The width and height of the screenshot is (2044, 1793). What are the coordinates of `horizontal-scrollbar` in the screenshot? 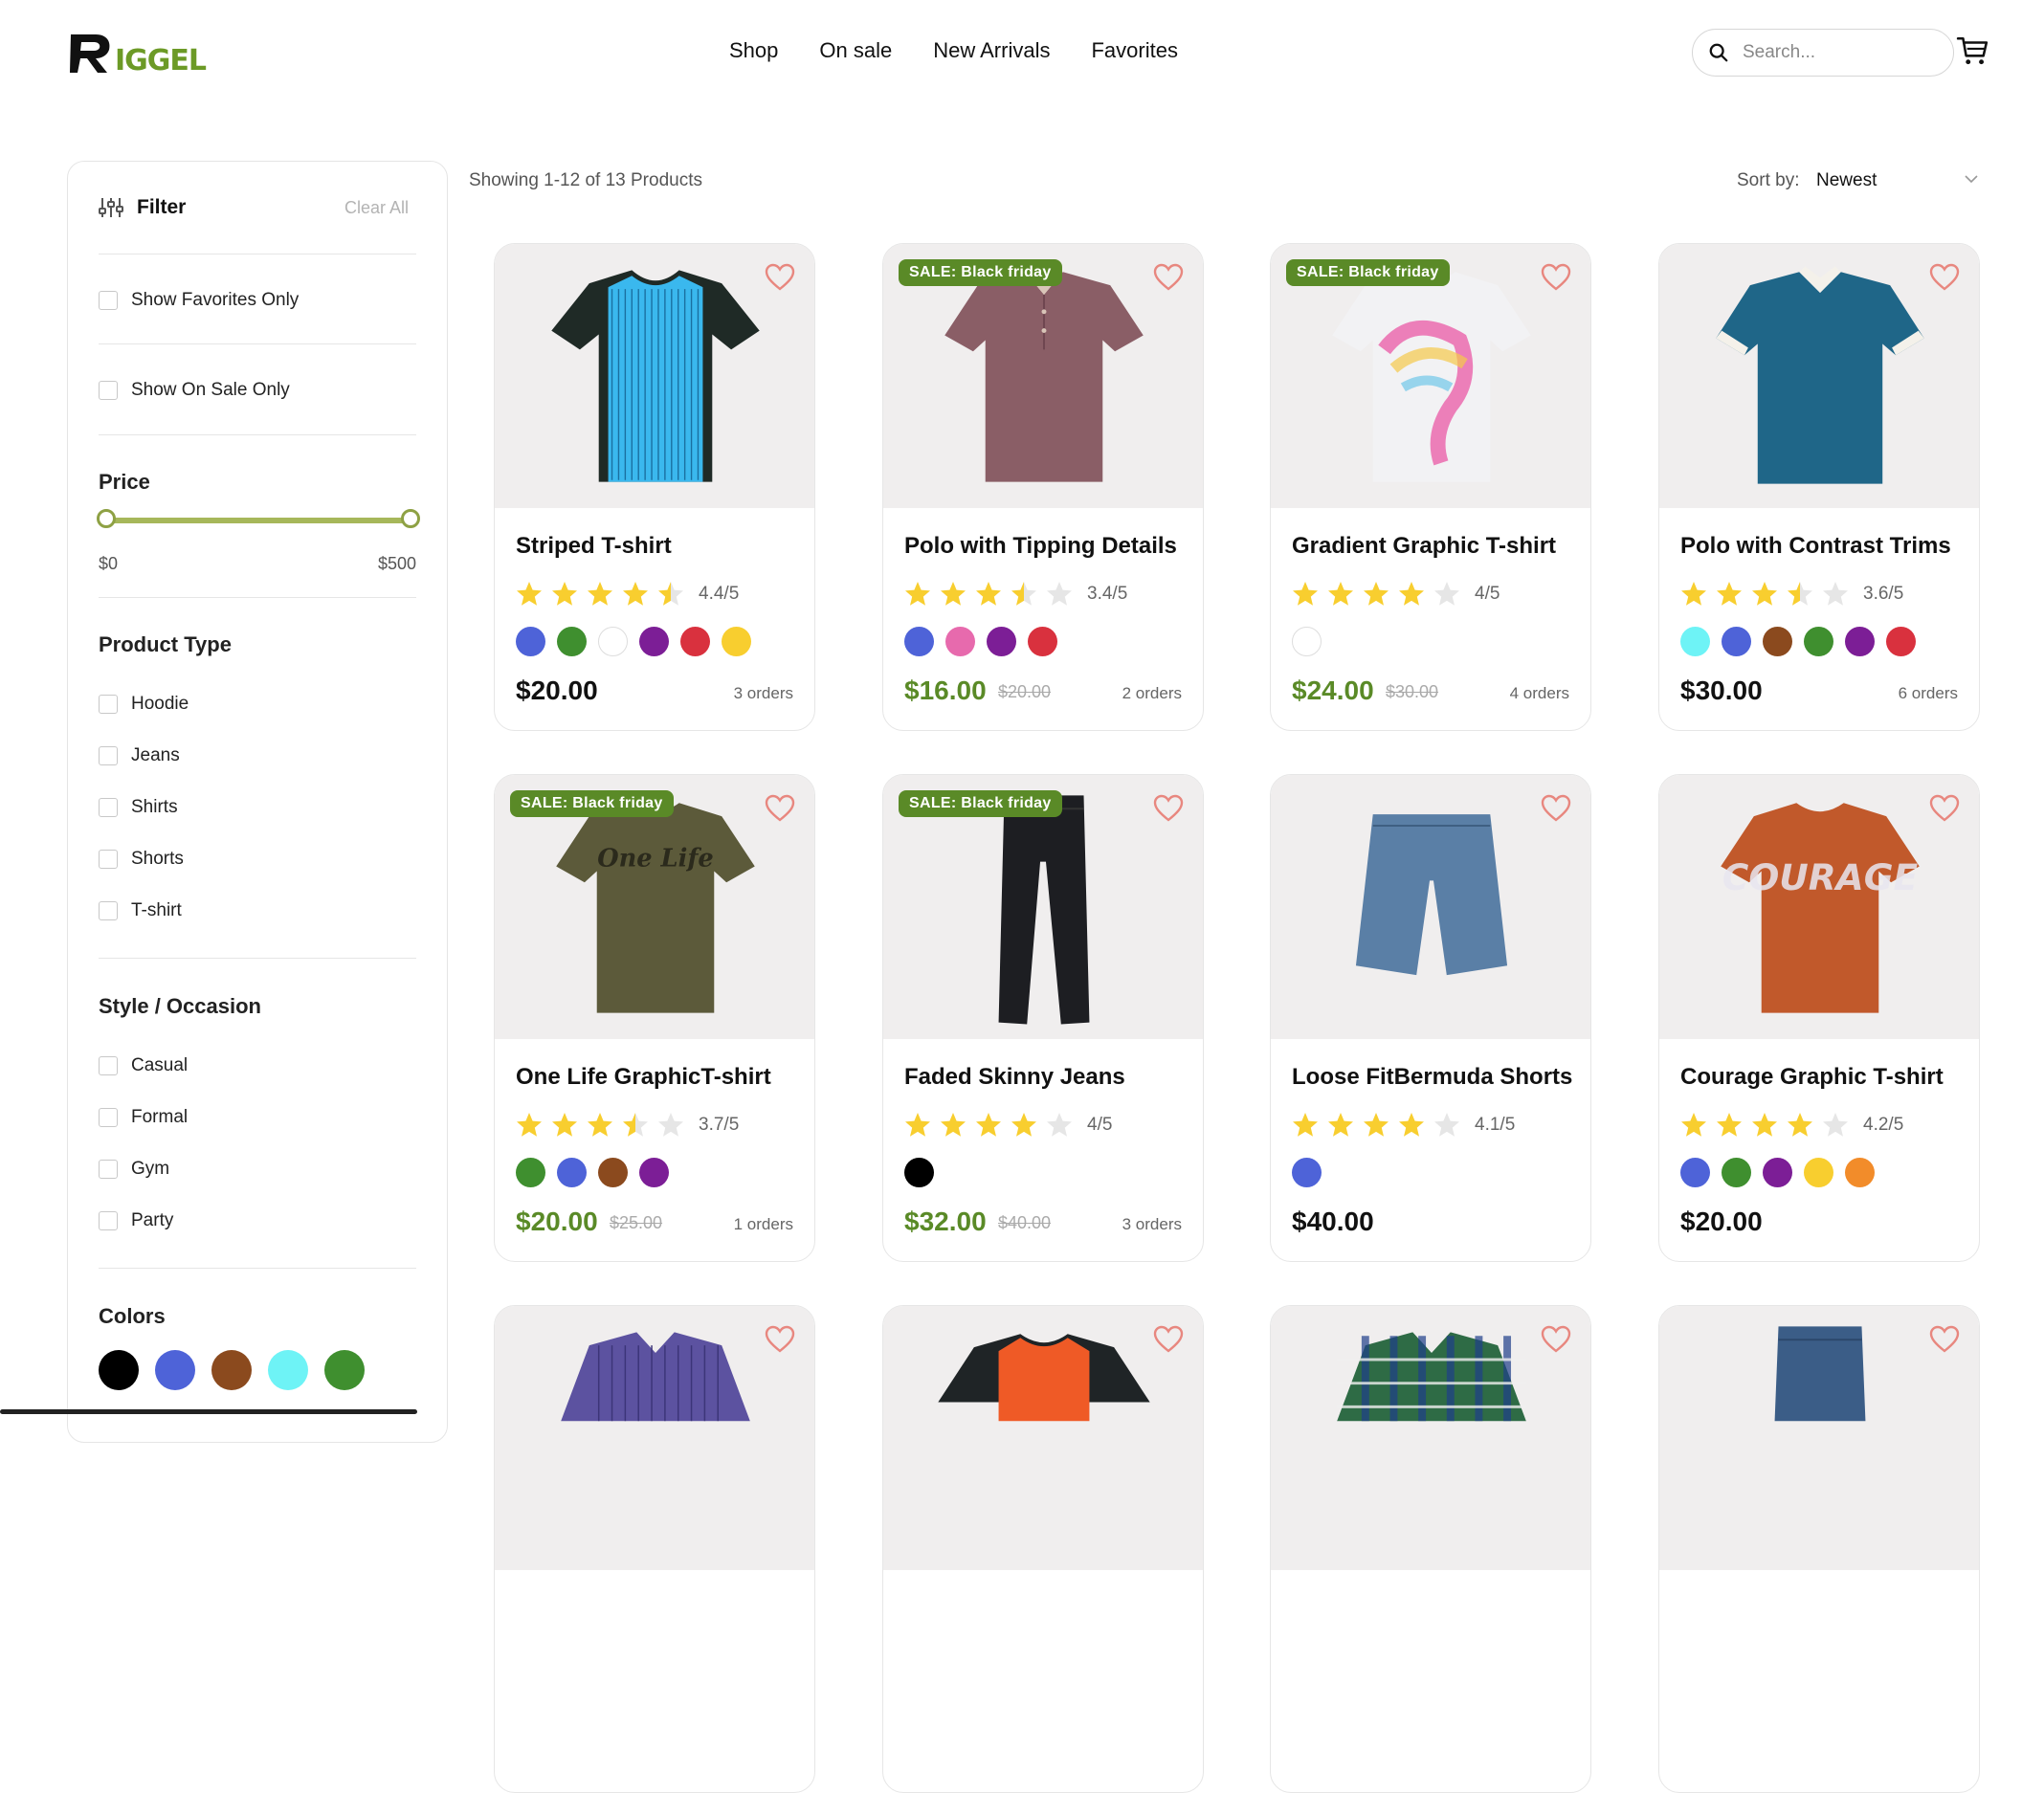 It's located at (208, 1411).